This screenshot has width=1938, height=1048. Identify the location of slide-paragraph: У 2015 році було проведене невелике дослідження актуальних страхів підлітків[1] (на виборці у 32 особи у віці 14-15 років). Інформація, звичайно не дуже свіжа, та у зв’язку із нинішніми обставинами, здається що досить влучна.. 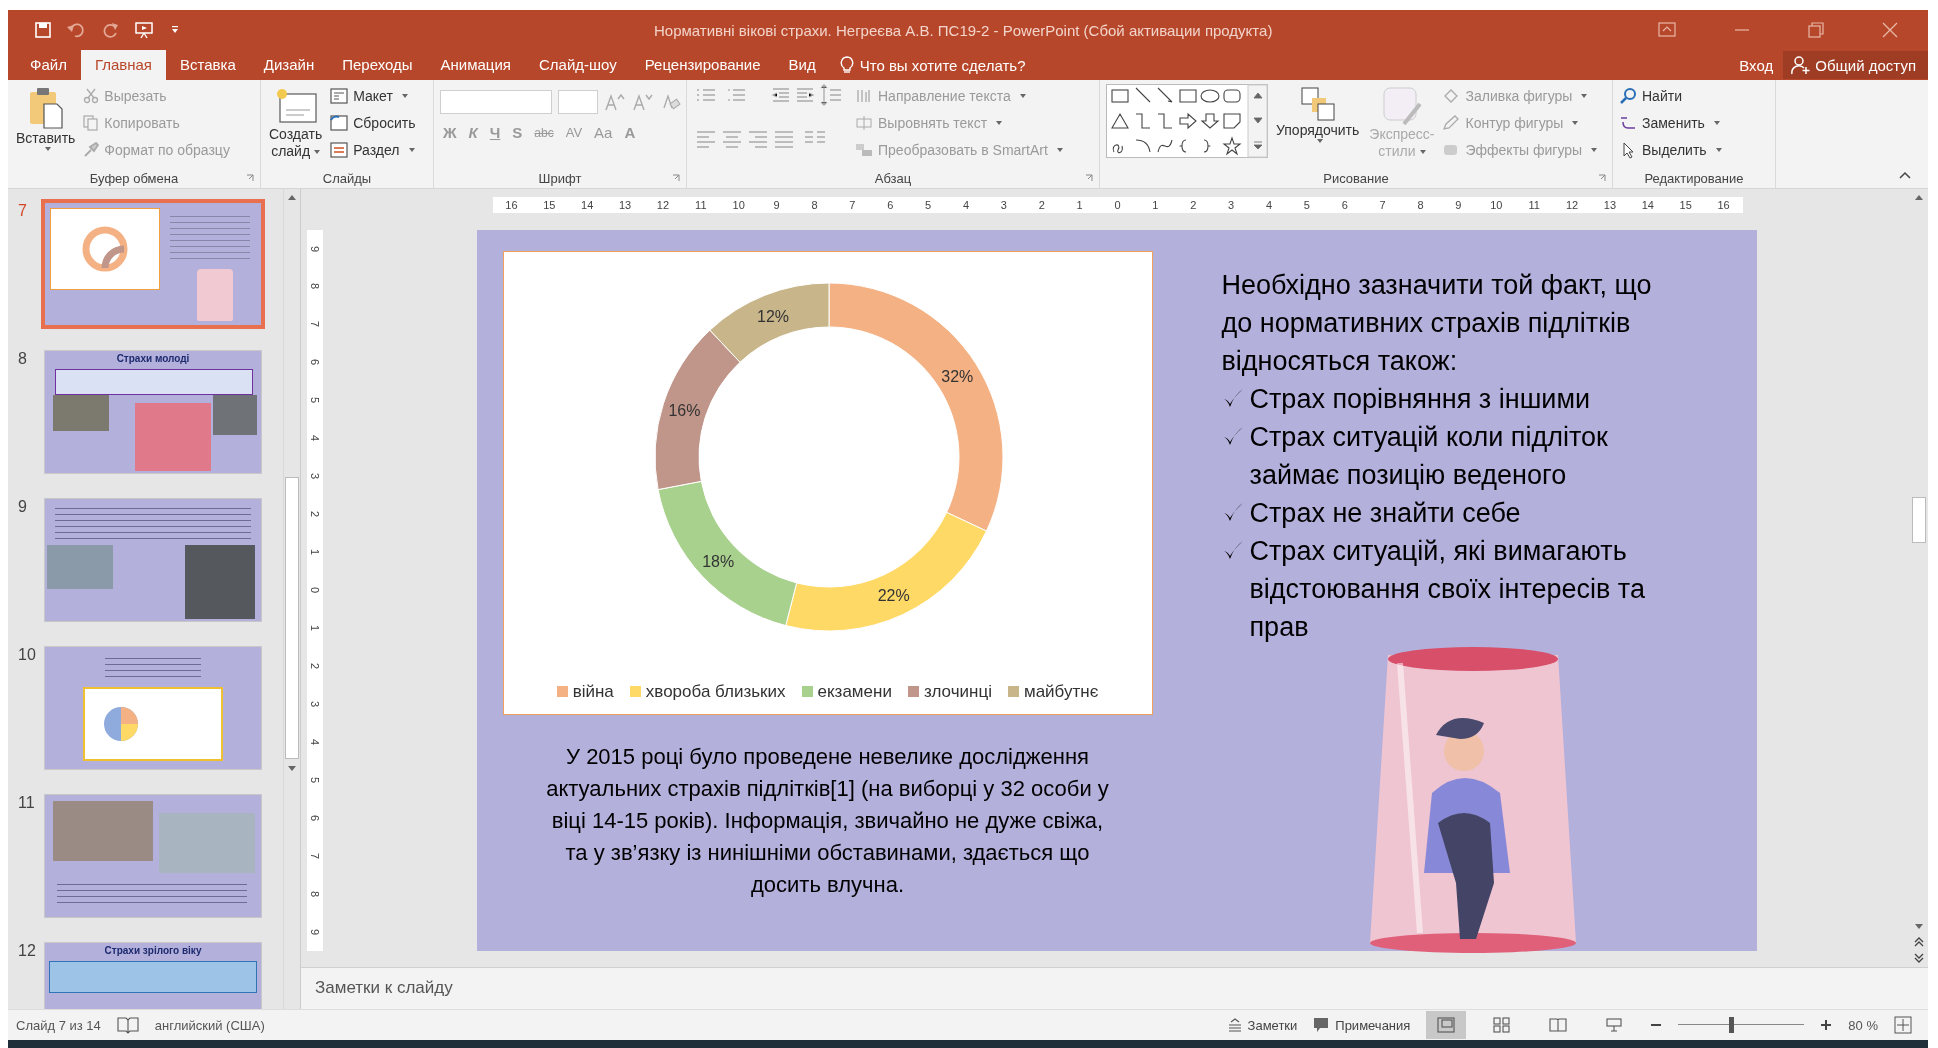
(827, 820).